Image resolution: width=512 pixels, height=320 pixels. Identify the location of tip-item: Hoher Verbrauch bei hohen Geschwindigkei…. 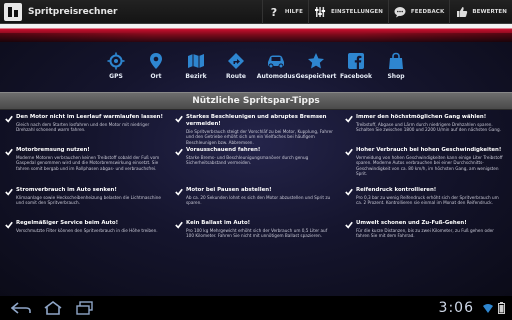
(426, 165).